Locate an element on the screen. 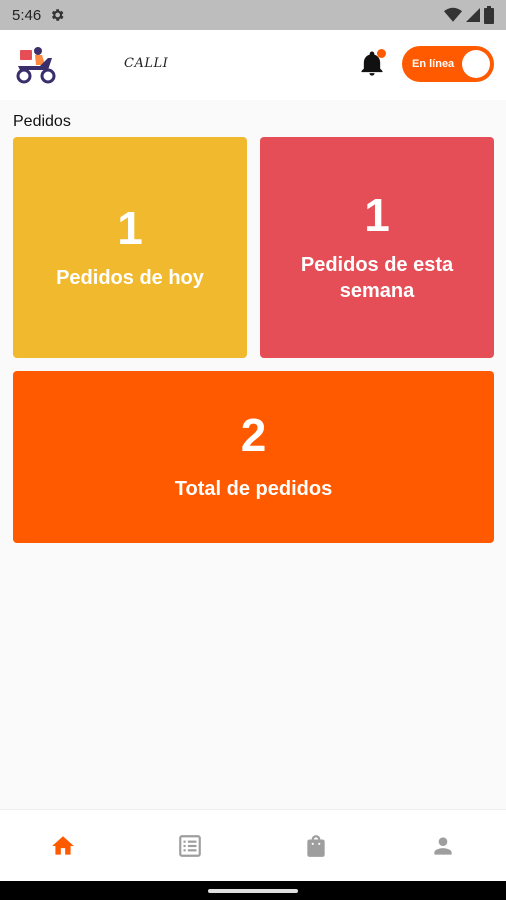 The width and height of the screenshot is (506, 900). nav-profile is located at coordinates (443, 845).